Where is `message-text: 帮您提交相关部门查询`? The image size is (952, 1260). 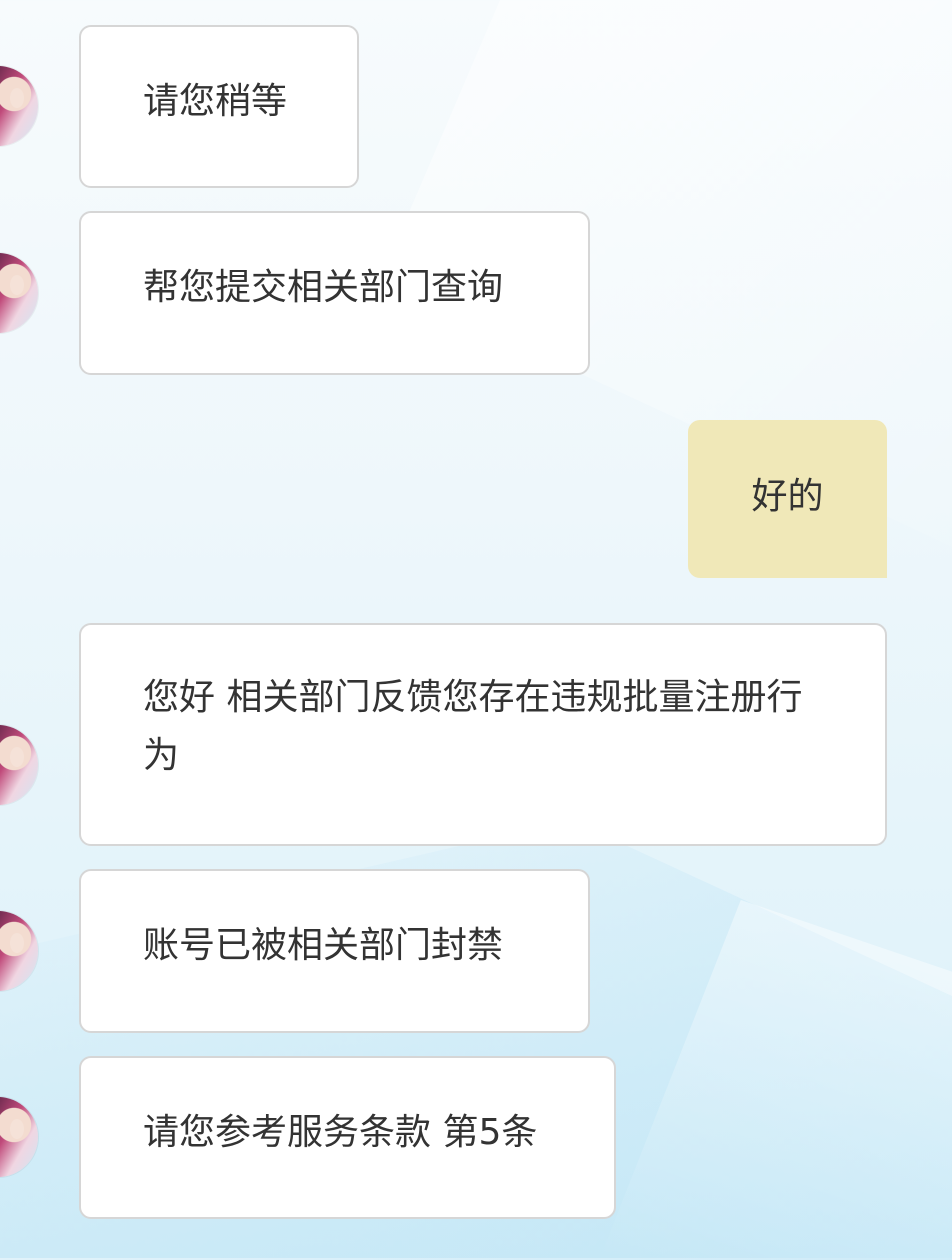
message-text: 帮您提交相关部门查询 is located at coordinates (323, 287).